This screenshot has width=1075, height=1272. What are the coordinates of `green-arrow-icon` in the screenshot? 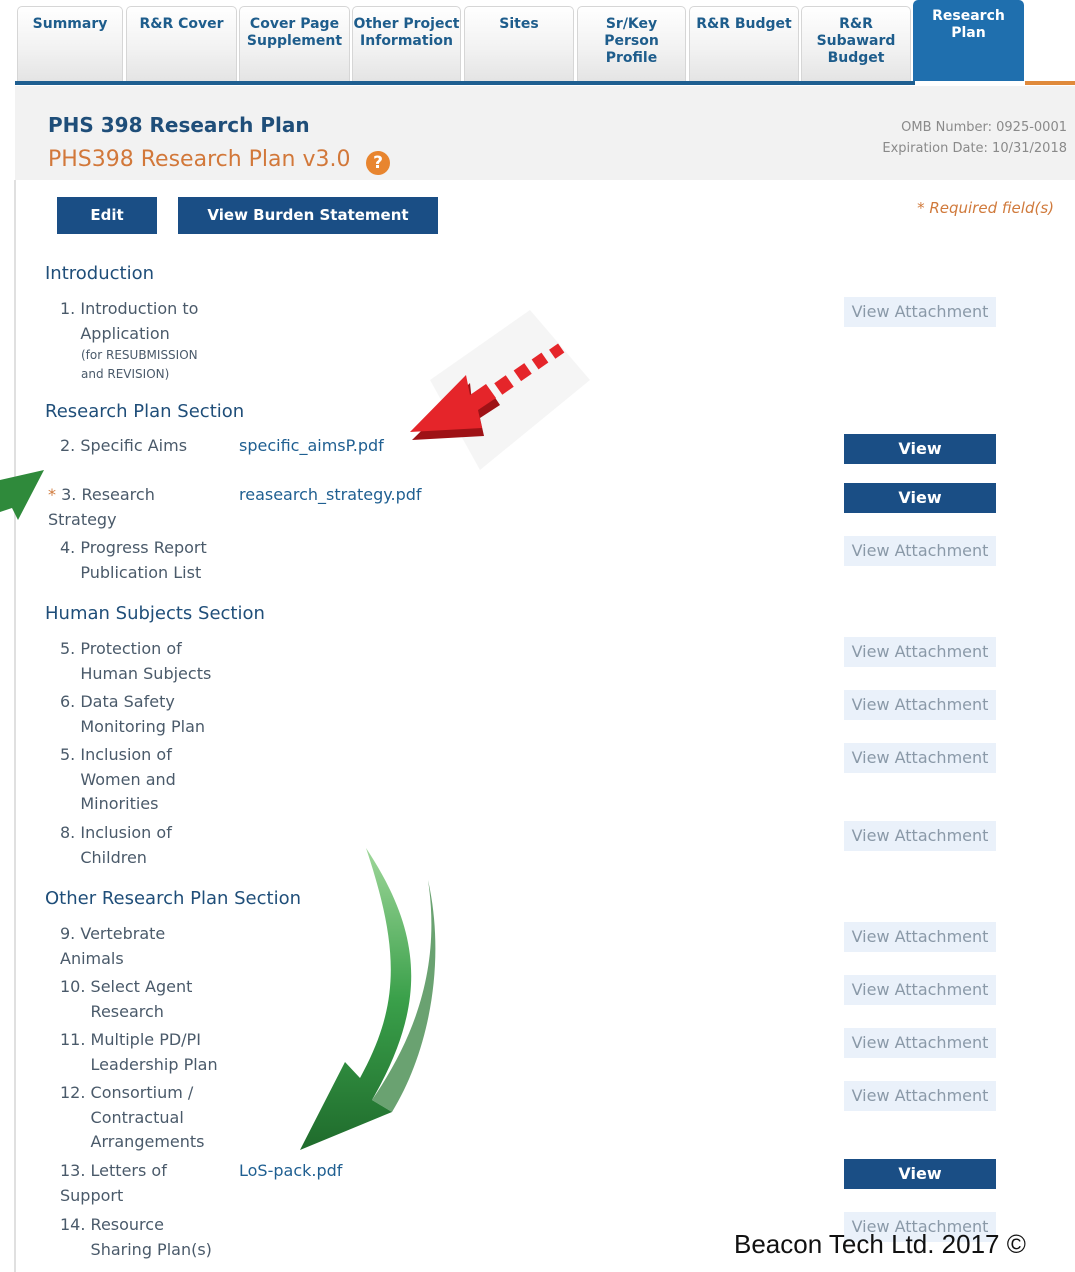 It's located at (368, 999).